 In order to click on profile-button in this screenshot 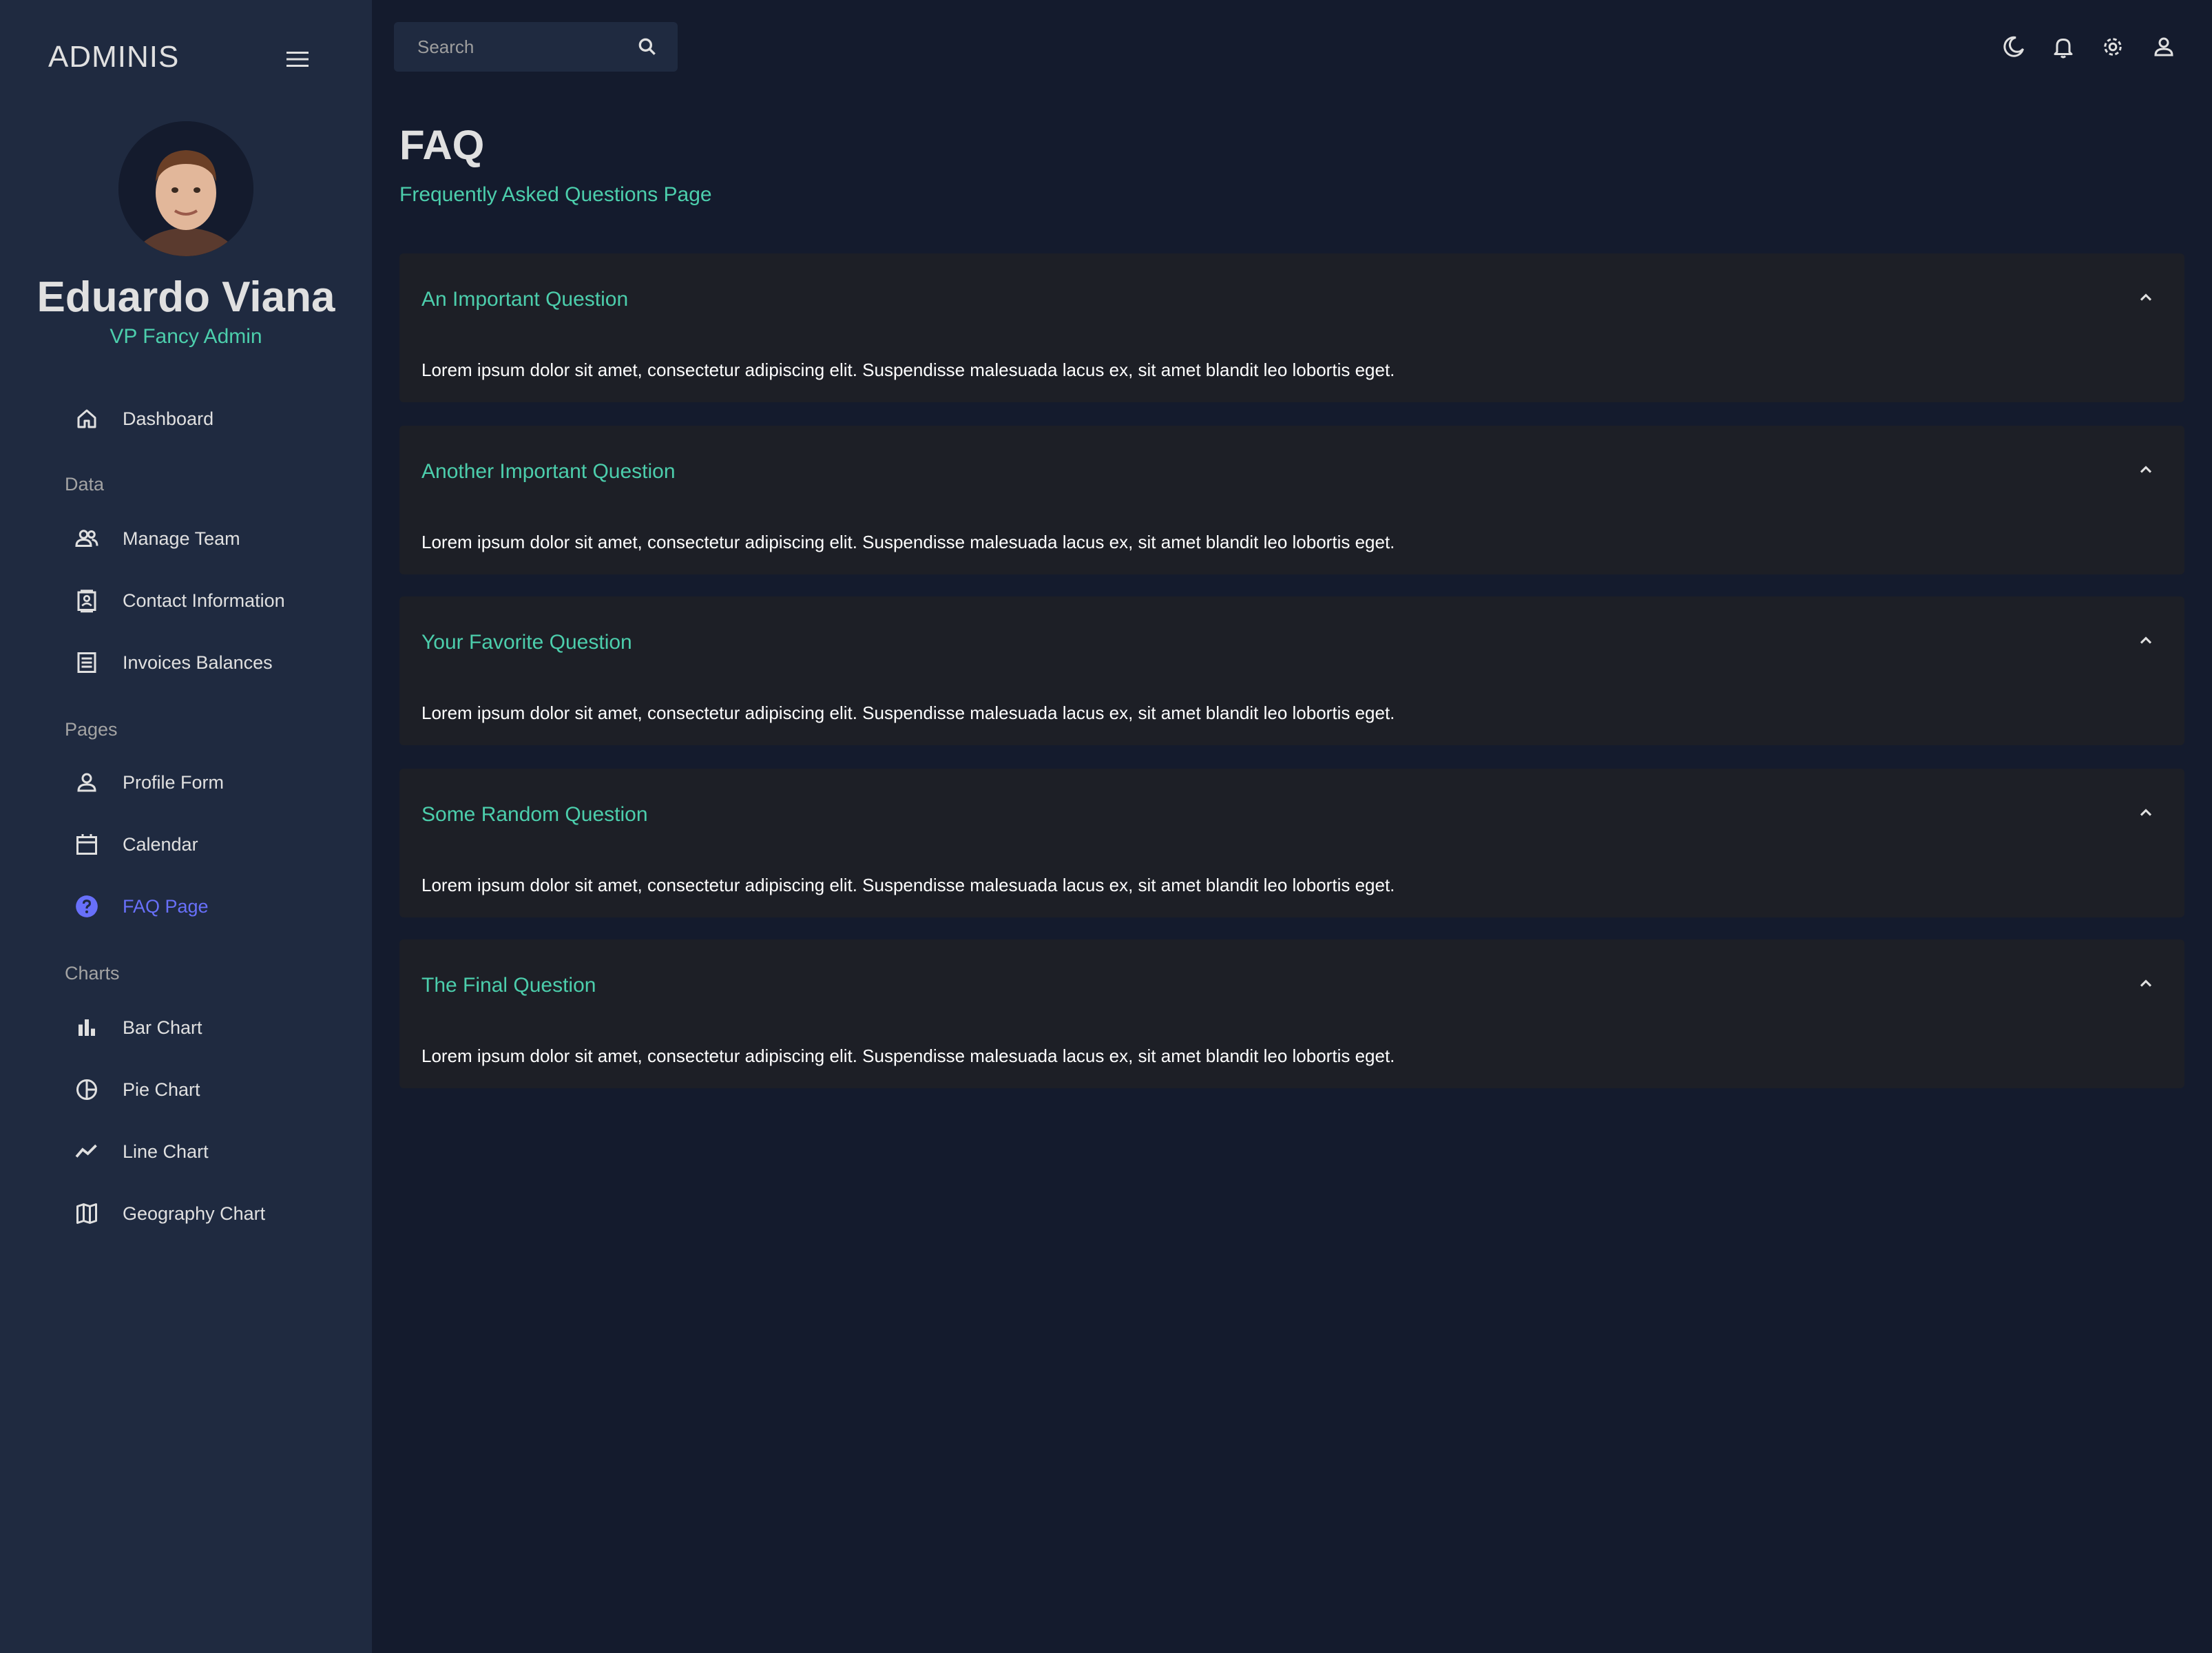, I will do `click(2163, 46)`.